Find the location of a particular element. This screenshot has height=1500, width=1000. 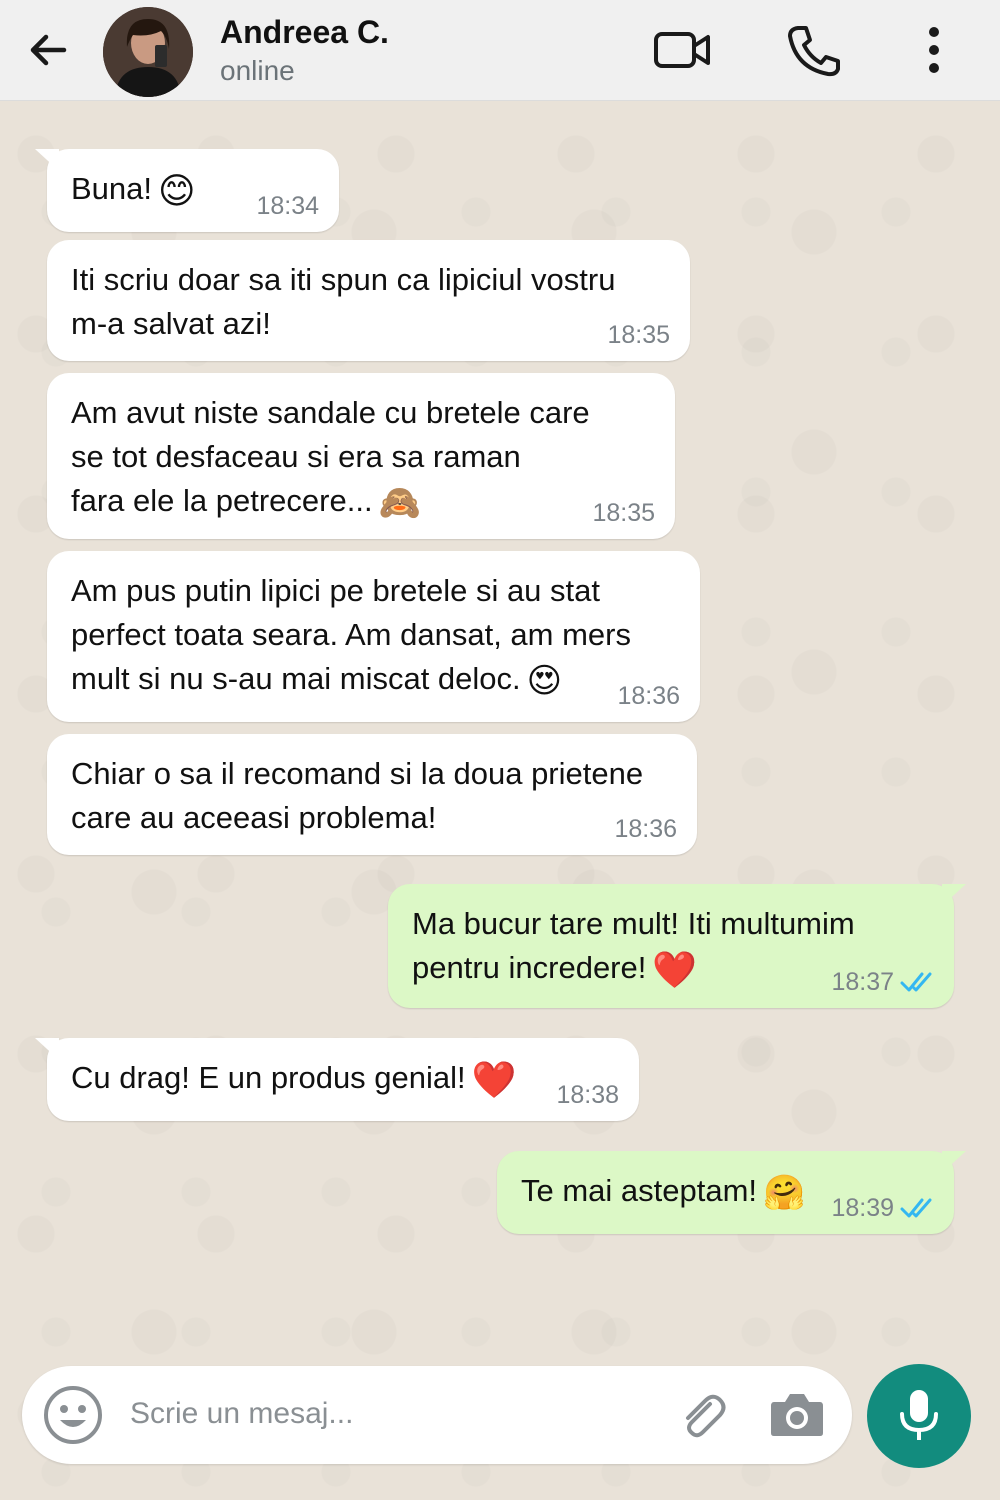

hugging-face-emoji-icon: 🤗 is located at coordinates (784, 1192).